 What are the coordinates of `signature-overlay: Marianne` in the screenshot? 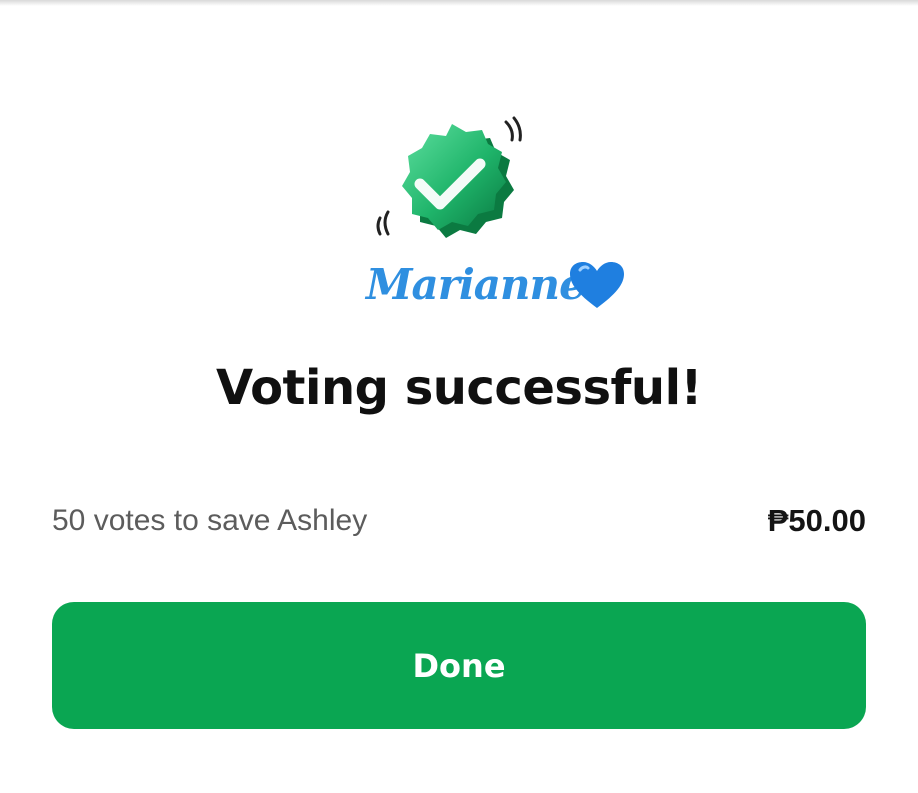 It's located at (506, 286).